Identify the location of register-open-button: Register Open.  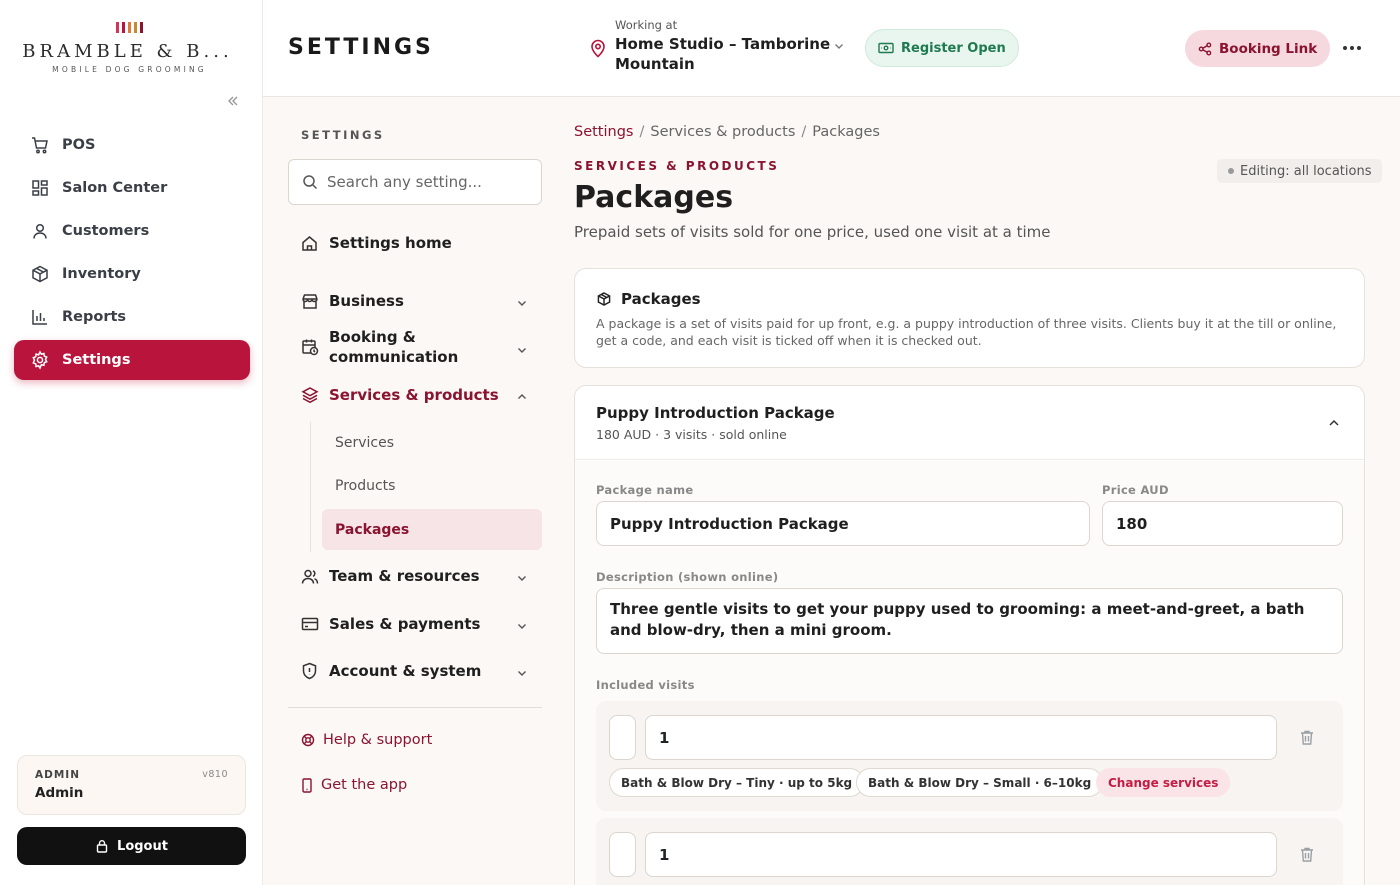
(942, 48).